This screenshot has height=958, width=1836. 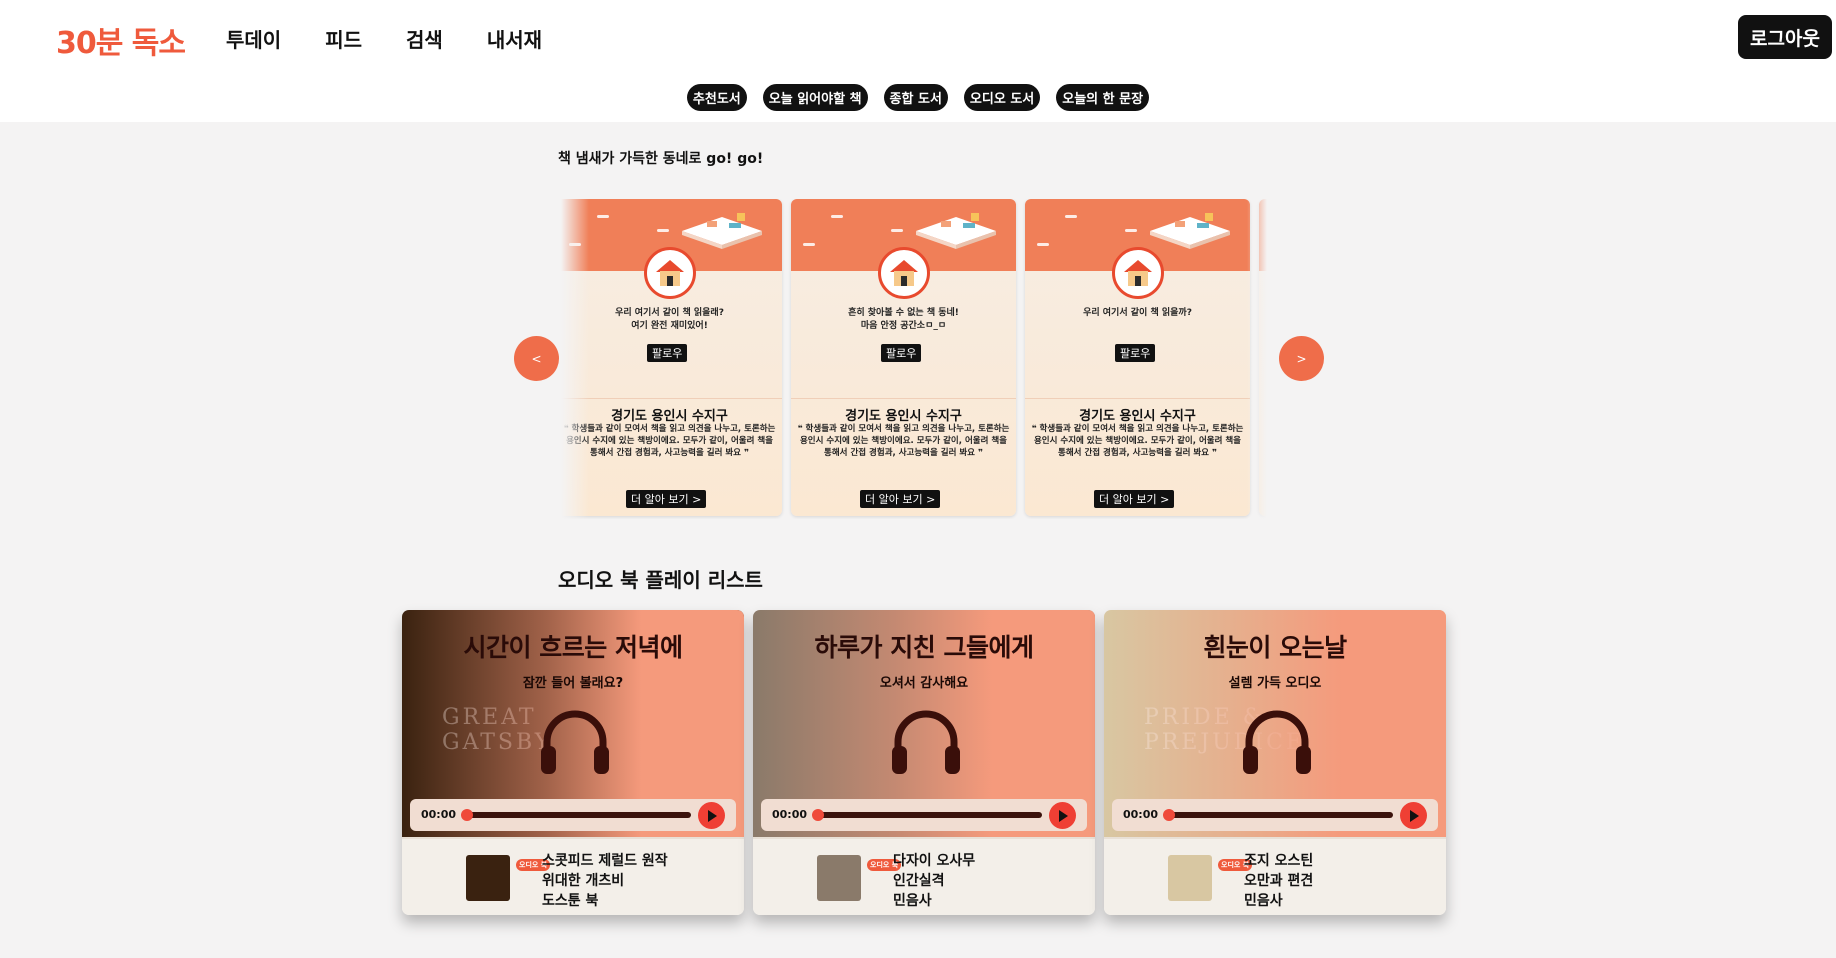 What do you see at coordinates (1279, 861) in the screenshot?
I see `book-author: 조지 오스틴` at bounding box center [1279, 861].